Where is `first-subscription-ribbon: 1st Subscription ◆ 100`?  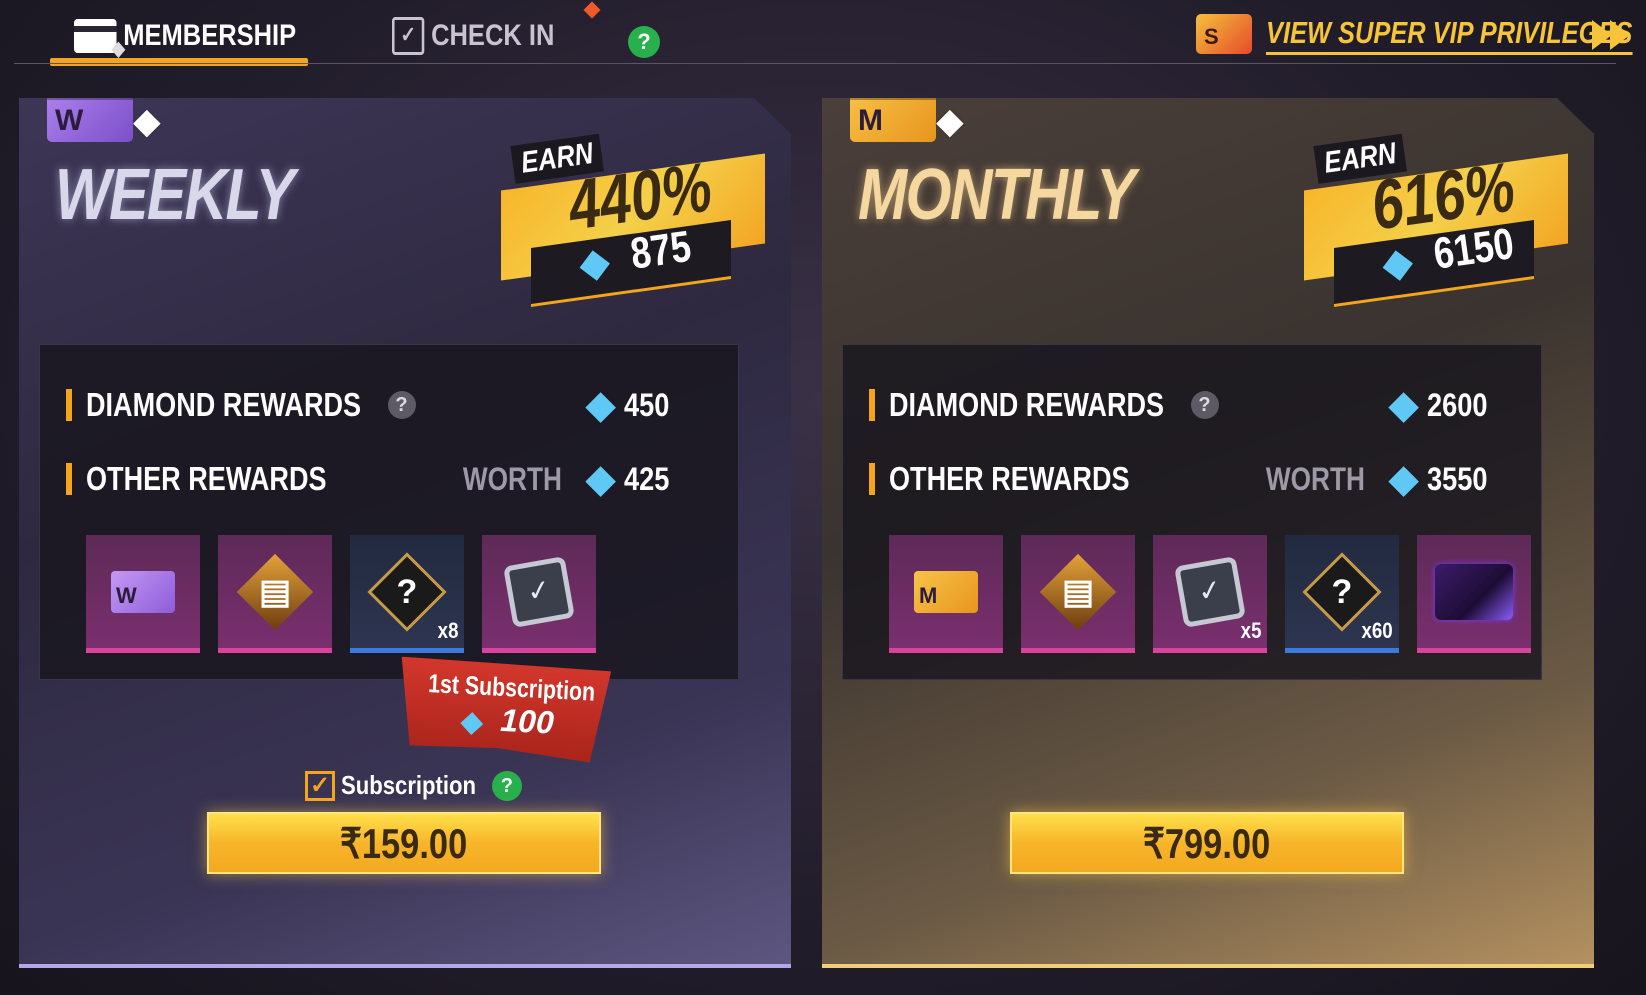
first-subscription-ribbon: 1st Subscription ◆ 100 is located at coordinates (504, 710).